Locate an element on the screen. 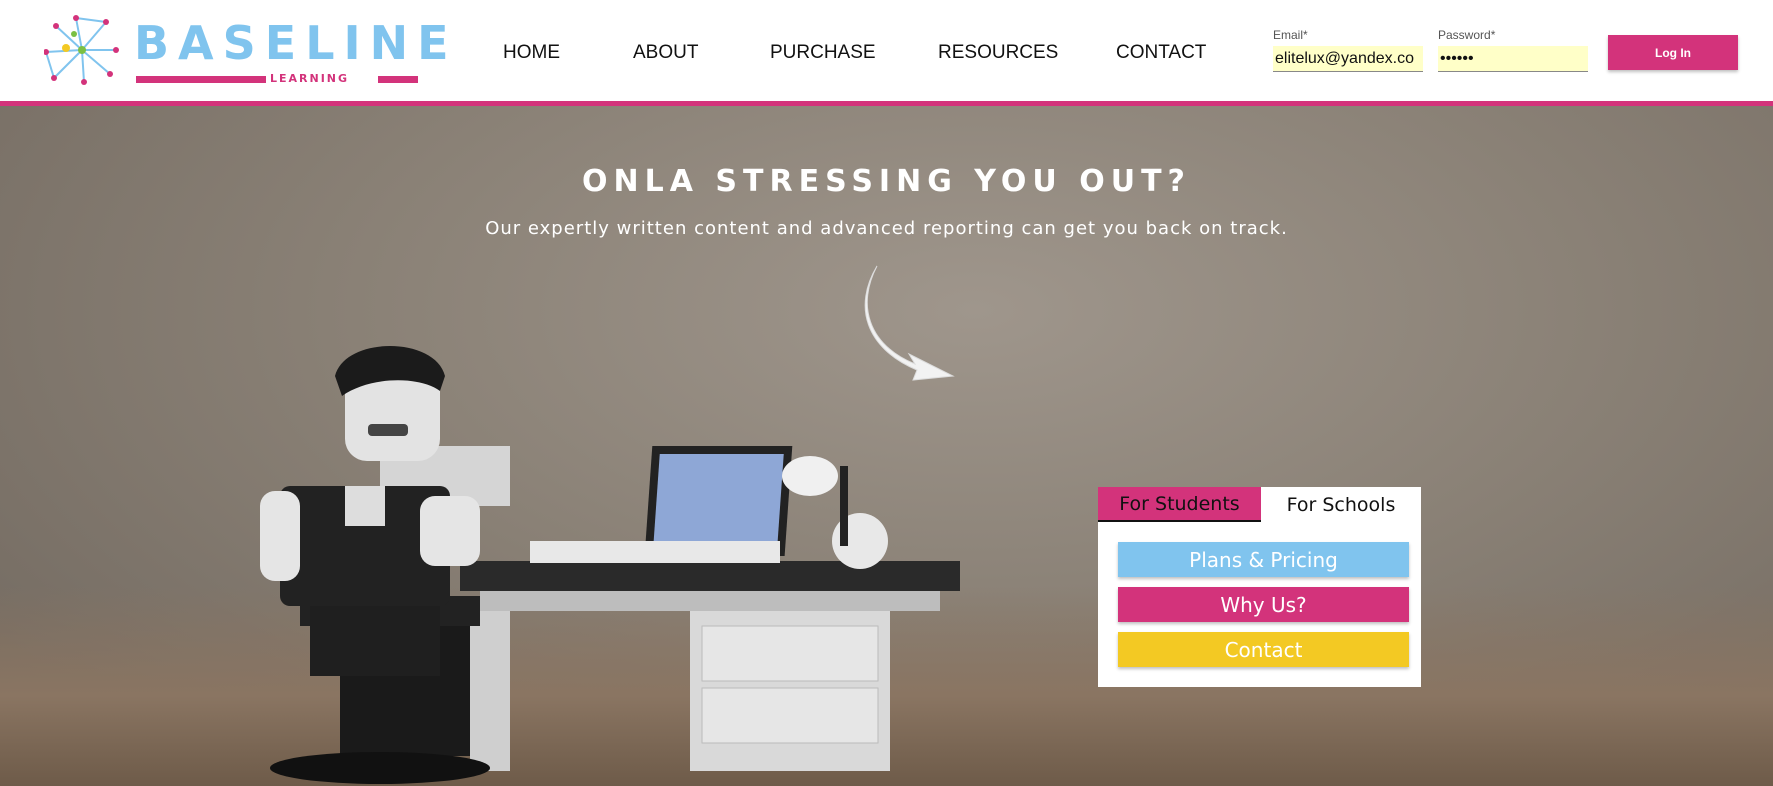 The height and width of the screenshot is (786, 1773). logo-bar-left is located at coordinates (201, 79).